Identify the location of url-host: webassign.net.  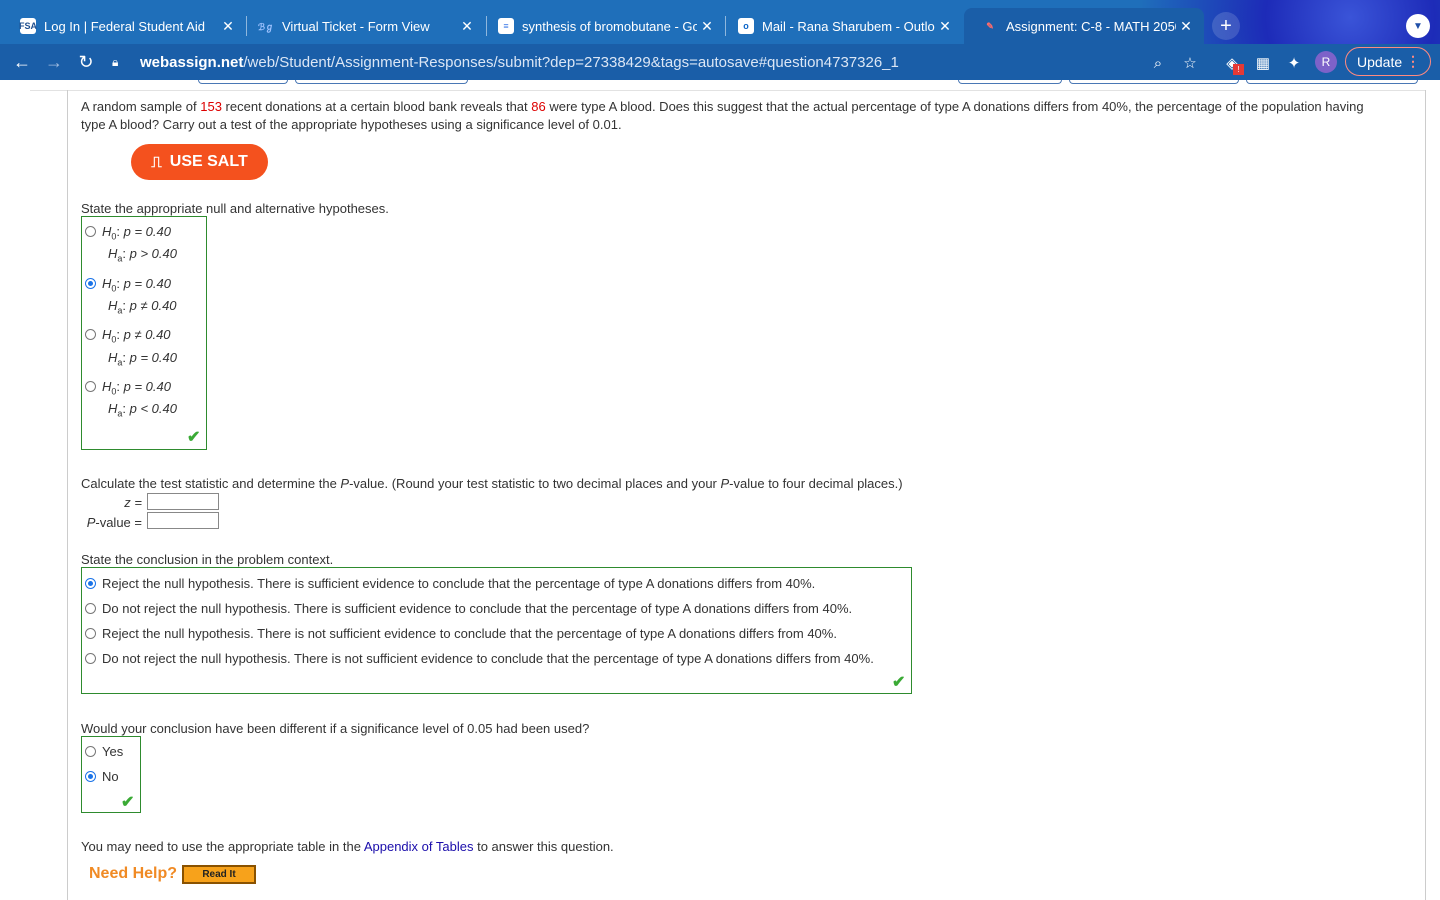
(192, 62).